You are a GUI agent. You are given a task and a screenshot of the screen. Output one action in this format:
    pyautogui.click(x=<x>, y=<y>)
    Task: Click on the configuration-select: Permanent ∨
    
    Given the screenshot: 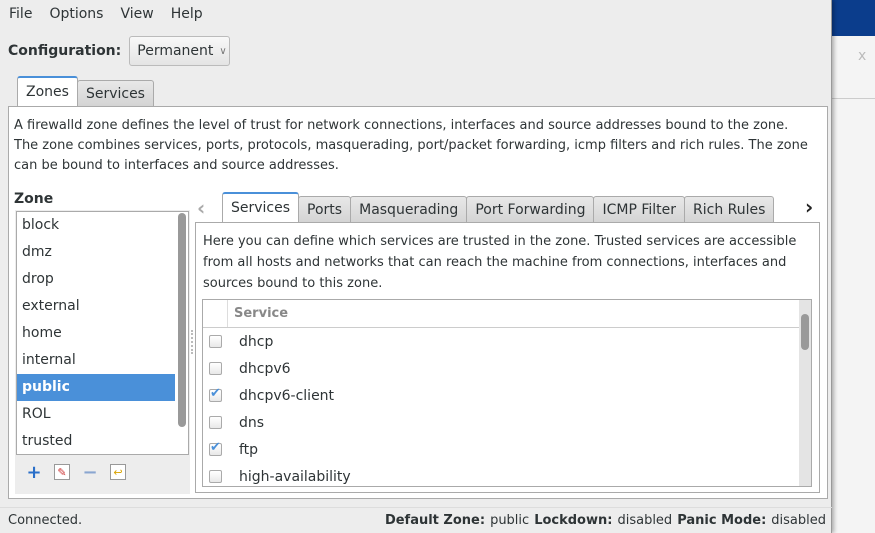 What is the action you would take?
    pyautogui.click(x=180, y=51)
    